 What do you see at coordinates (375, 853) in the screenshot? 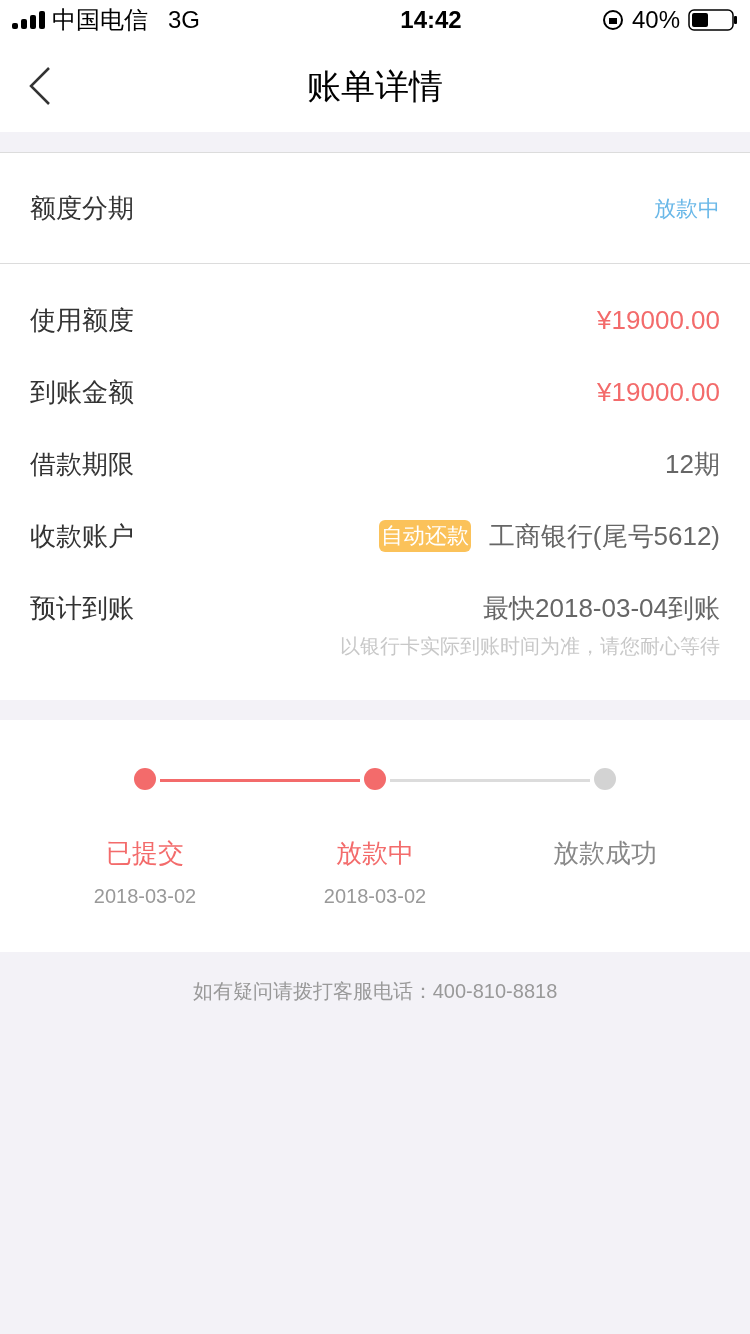
I see `step-label: 放款中` at bounding box center [375, 853].